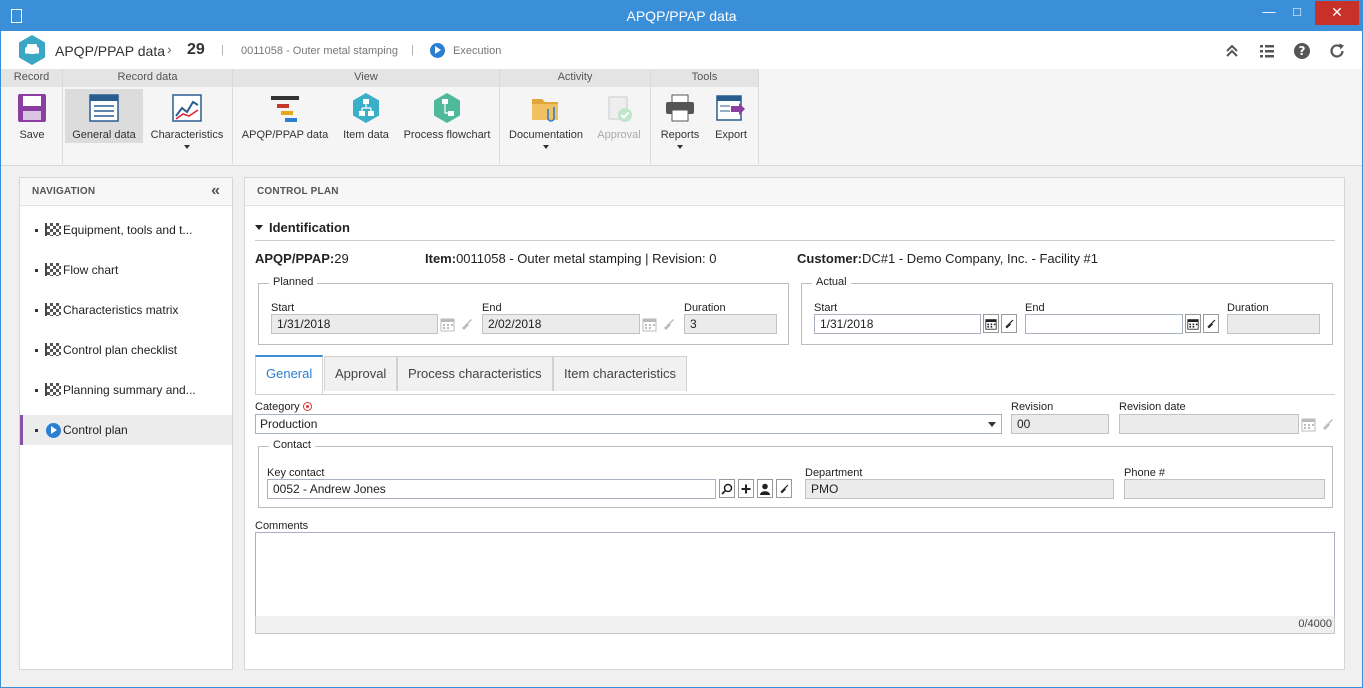  I want to click on department-label: Department, so click(834, 473).